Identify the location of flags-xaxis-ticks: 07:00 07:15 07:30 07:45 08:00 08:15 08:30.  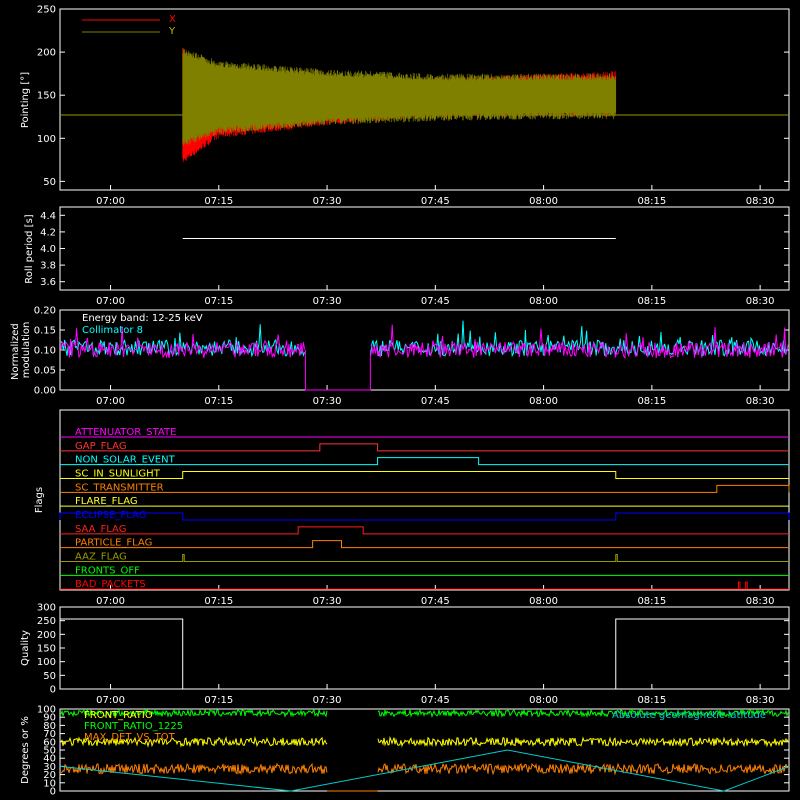
(435, 596).